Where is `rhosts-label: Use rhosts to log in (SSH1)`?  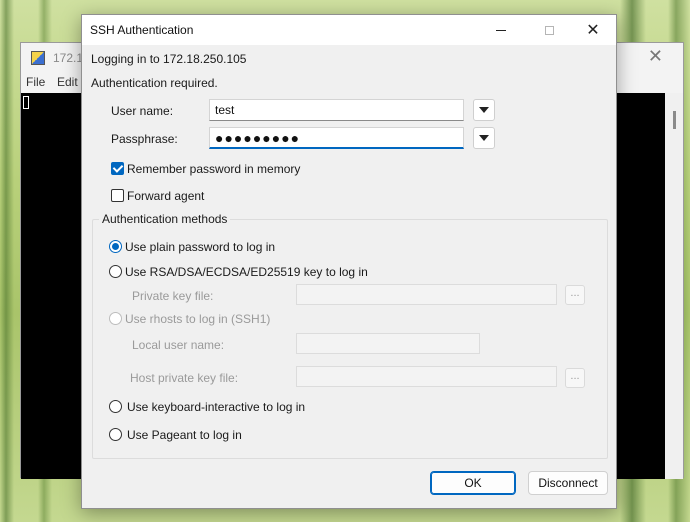 rhosts-label: Use rhosts to log in (SSH1) is located at coordinates (198, 319).